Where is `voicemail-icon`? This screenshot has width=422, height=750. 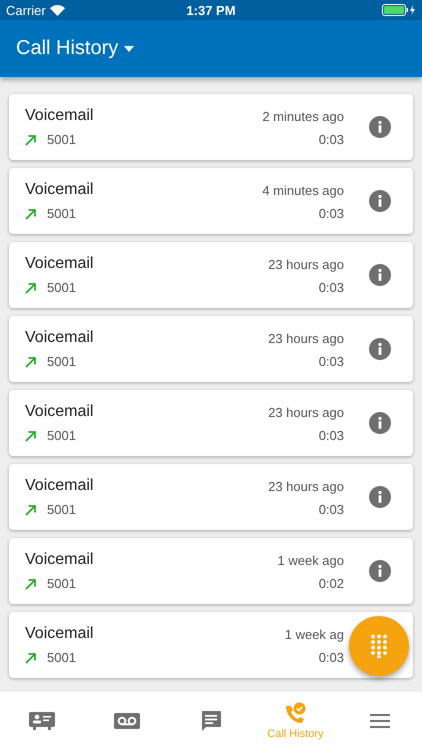
voicemail-icon is located at coordinates (127, 721).